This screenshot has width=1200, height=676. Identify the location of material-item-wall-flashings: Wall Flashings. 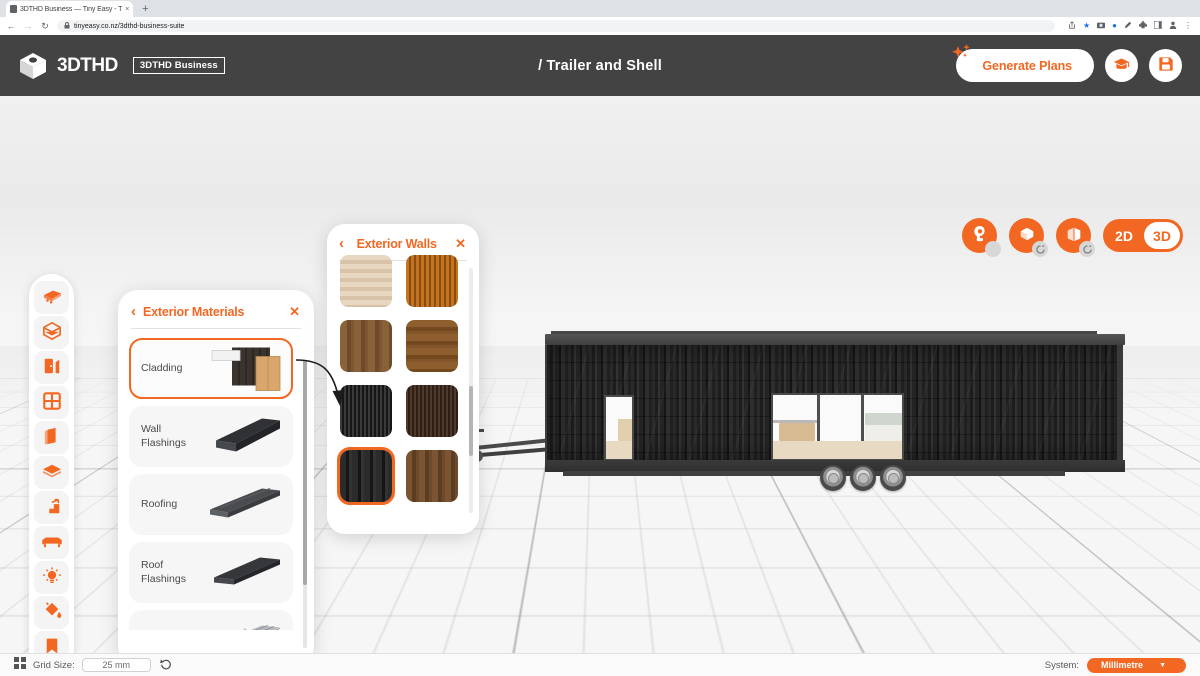
(211, 436).